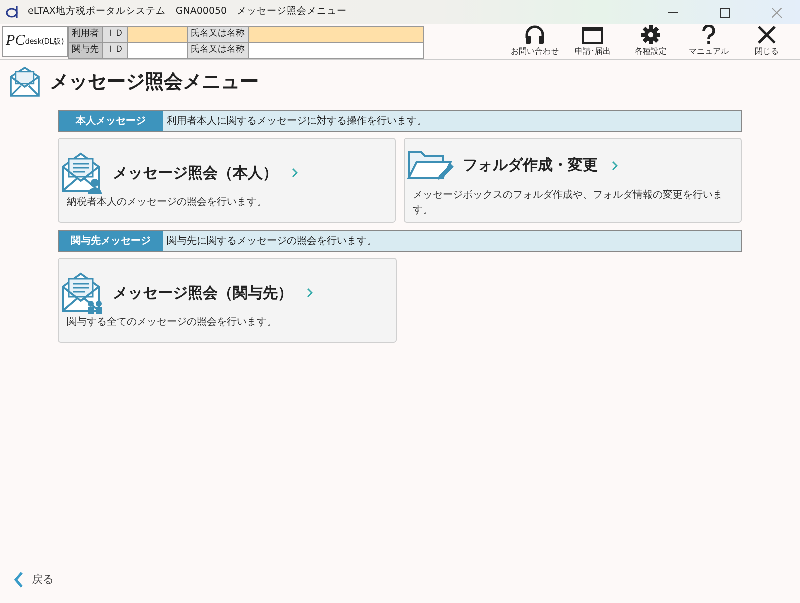 The image size is (800, 603). I want to click on card-description: 関与する全てのメッセージの照会を行います。, so click(172, 323).